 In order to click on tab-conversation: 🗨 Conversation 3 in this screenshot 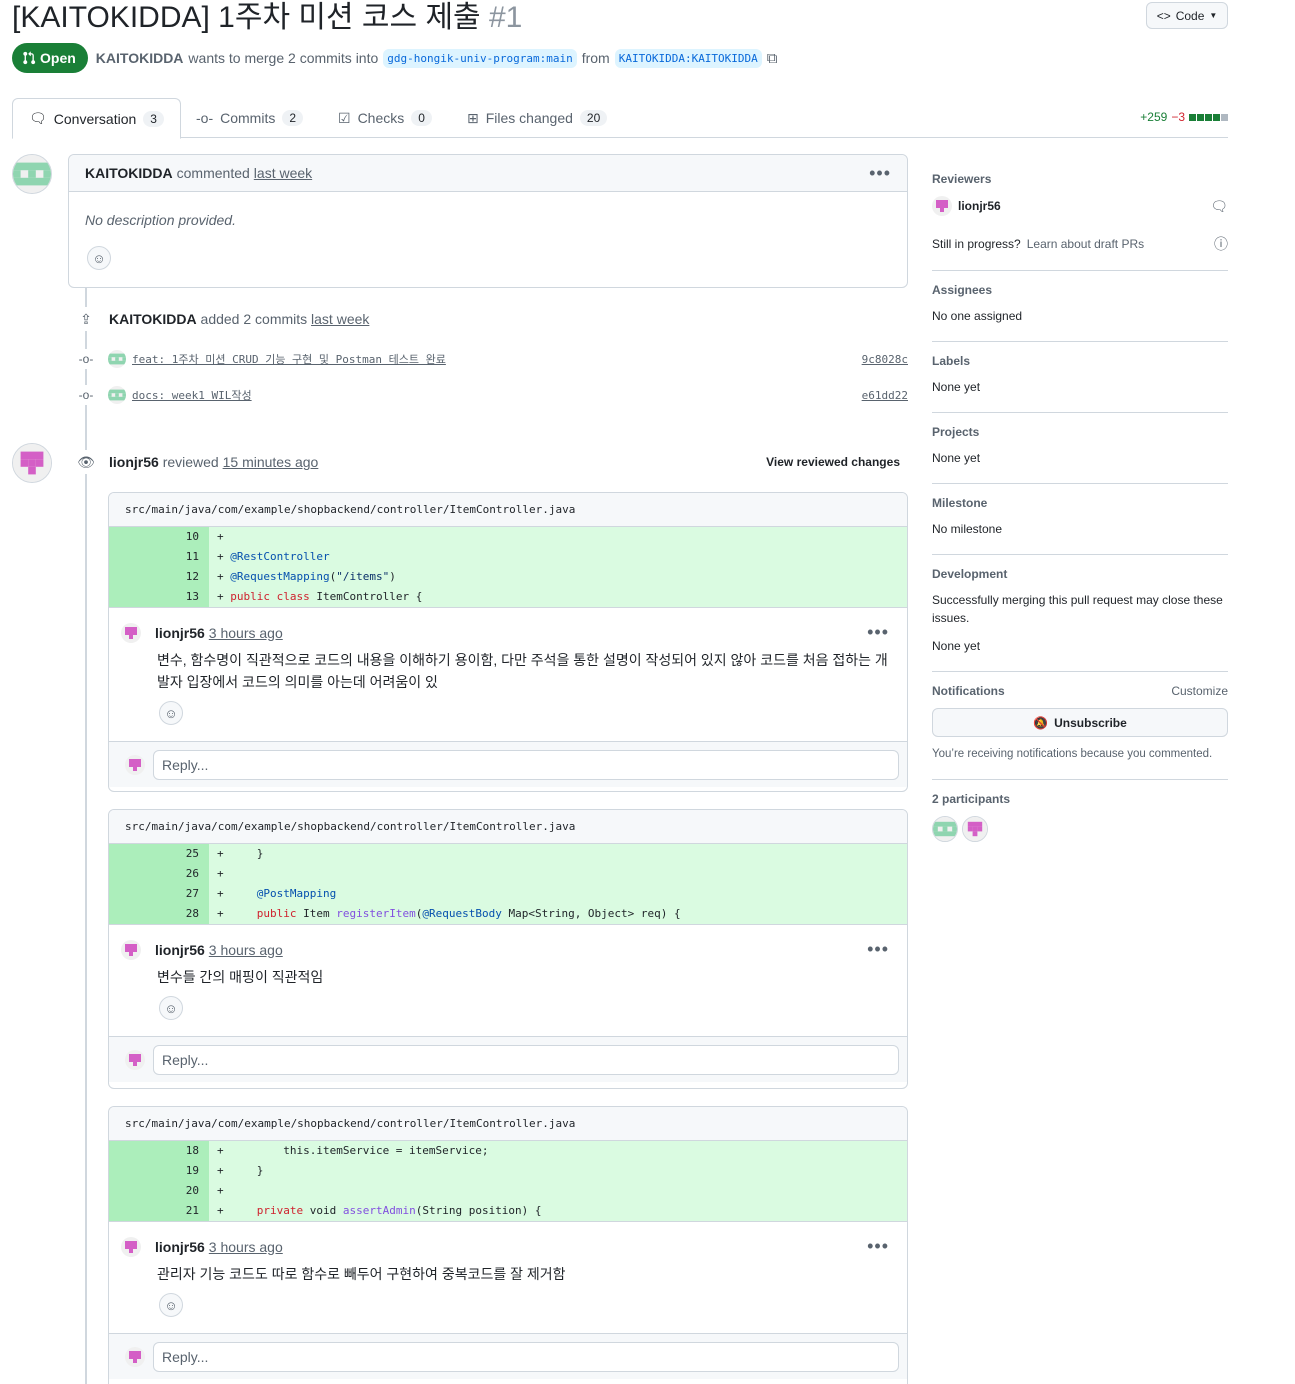, I will do `click(96, 118)`.